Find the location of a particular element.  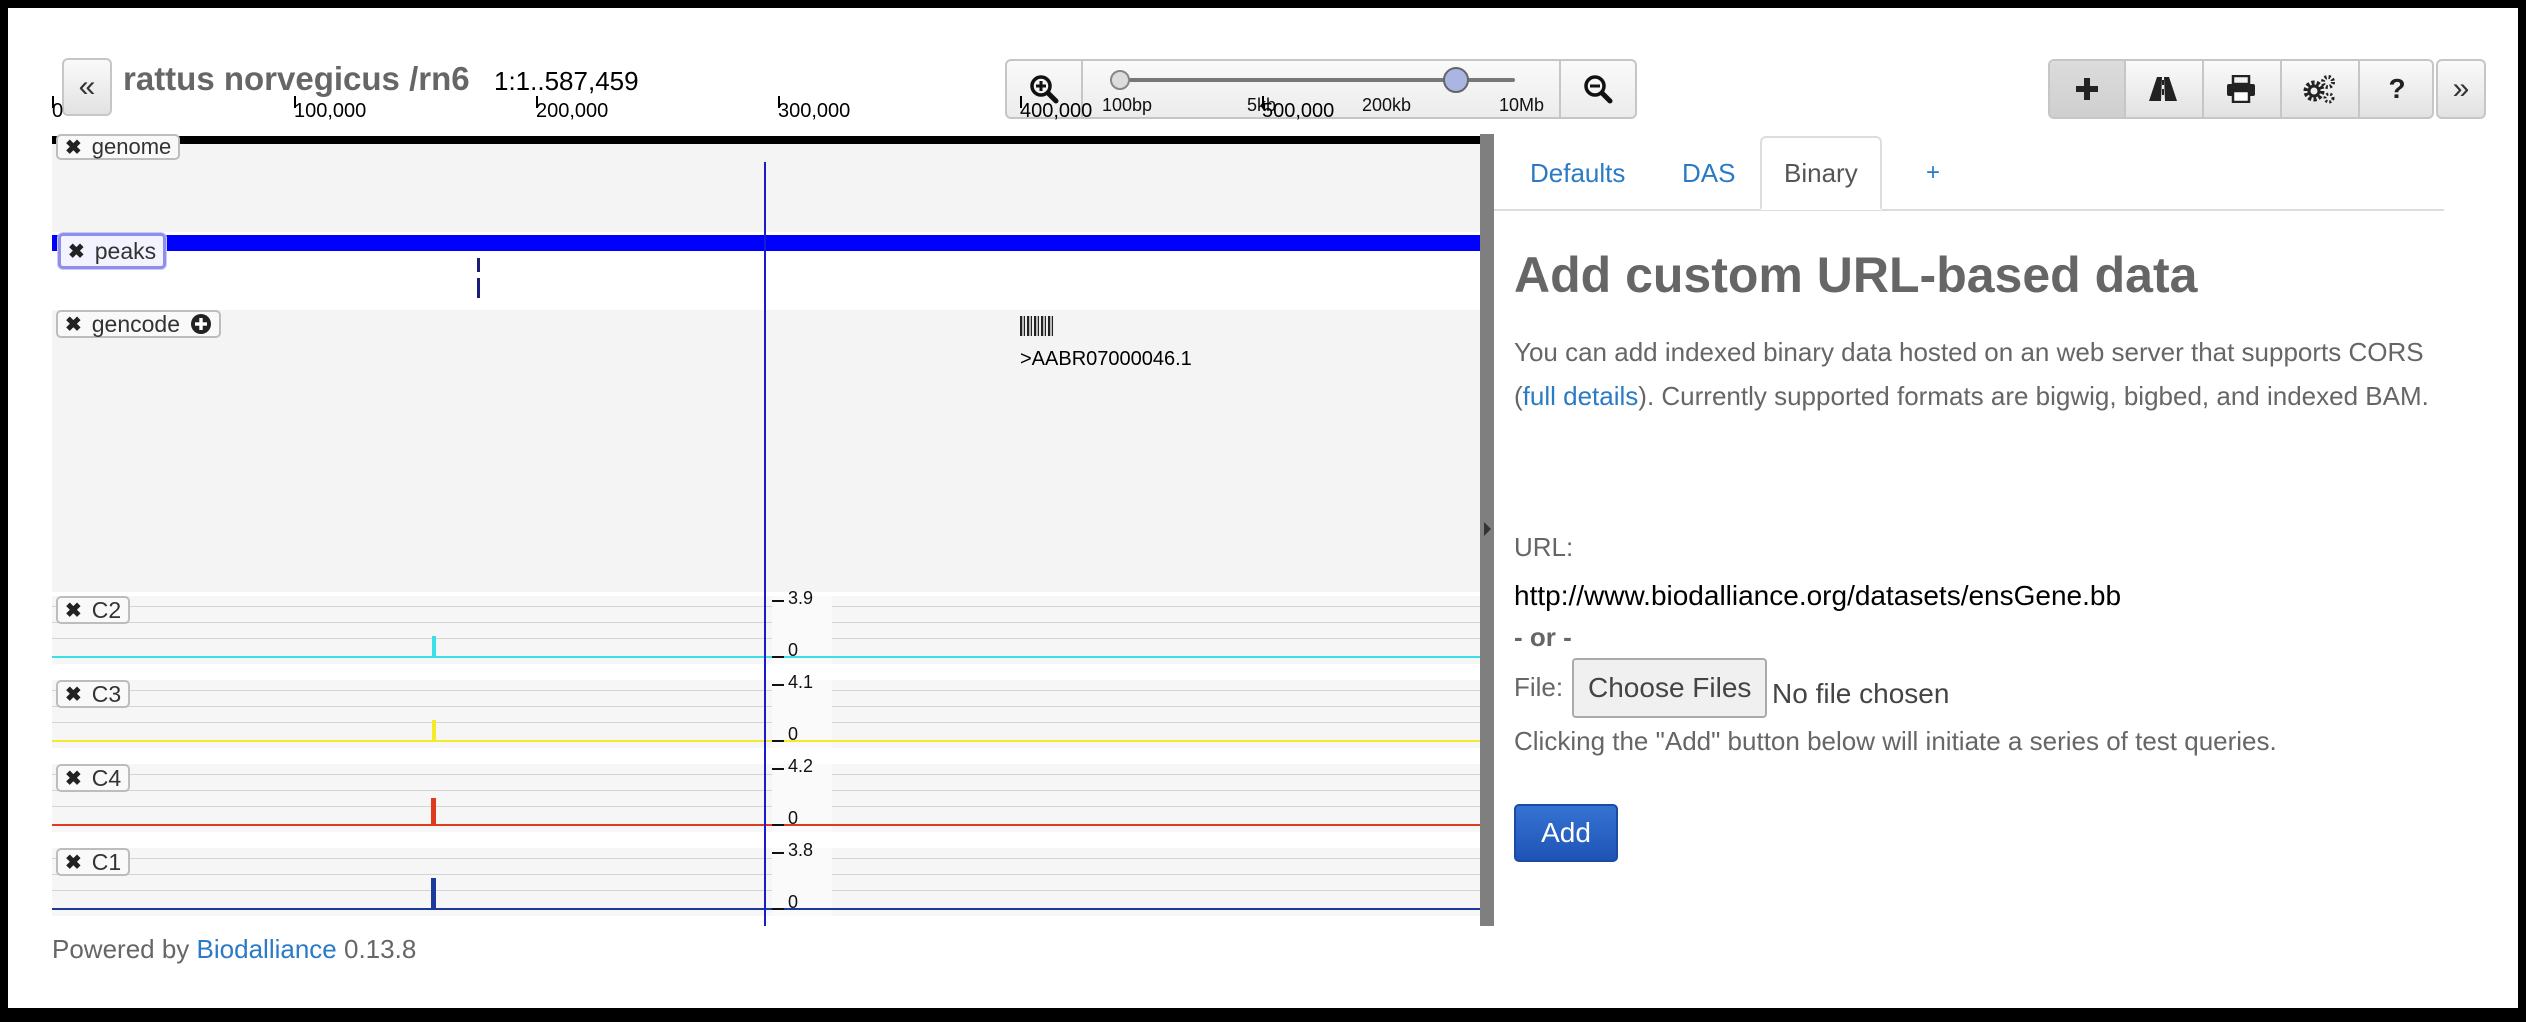

zoom-out-button is located at coordinates (1597, 89).